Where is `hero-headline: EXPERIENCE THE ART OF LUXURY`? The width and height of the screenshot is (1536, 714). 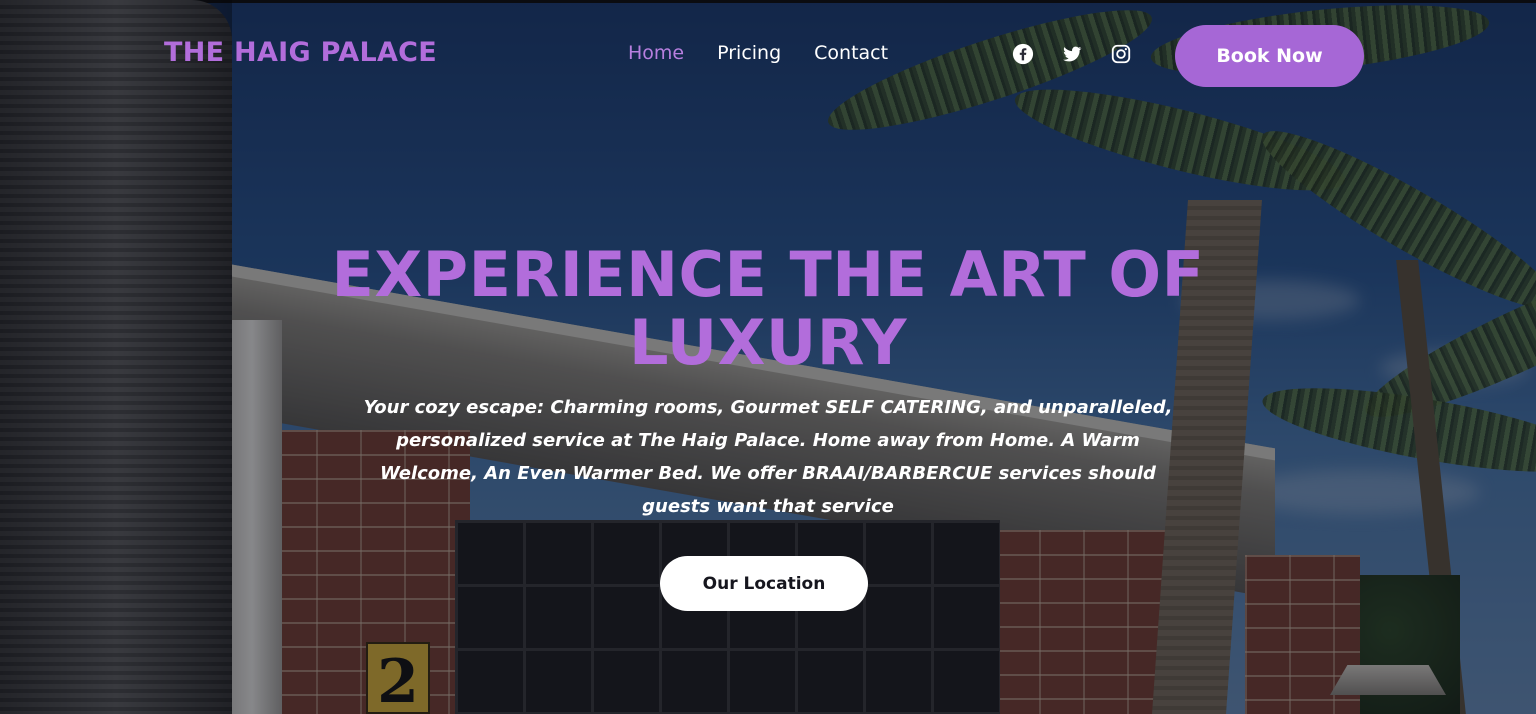
hero-headline: EXPERIENCE THE ART OF LUXURY is located at coordinates (768, 308).